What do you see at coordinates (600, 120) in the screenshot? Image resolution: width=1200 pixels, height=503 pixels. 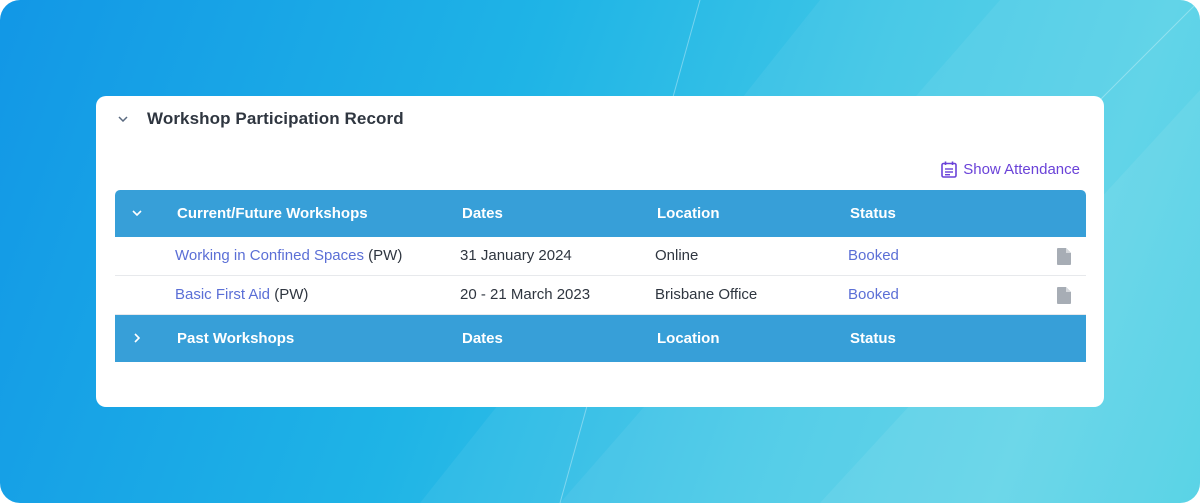 I see `card-header: Workshop Participation Record` at bounding box center [600, 120].